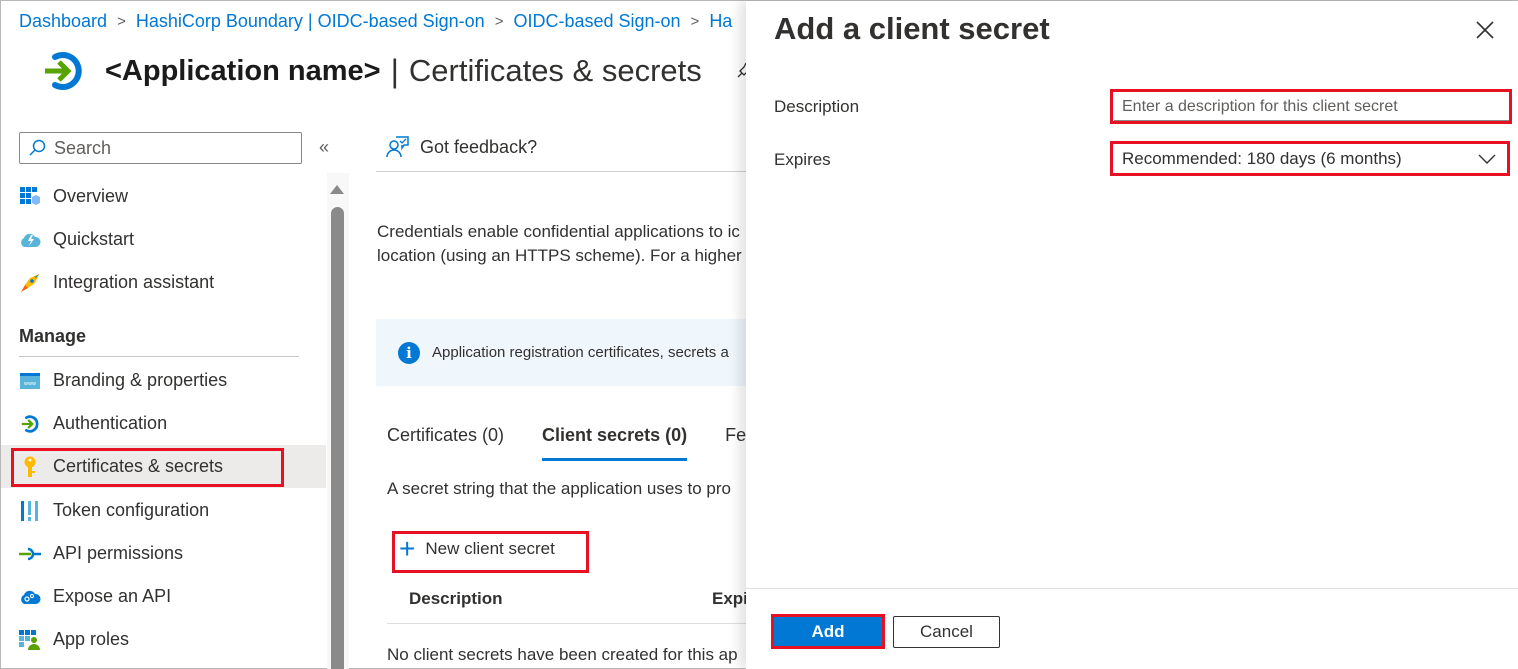 This screenshot has width=1518, height=669. What do you see at coordinates (30, 597) in the screenshot?
I see `cloud-gear-icon` at bounding box center [30, 597].